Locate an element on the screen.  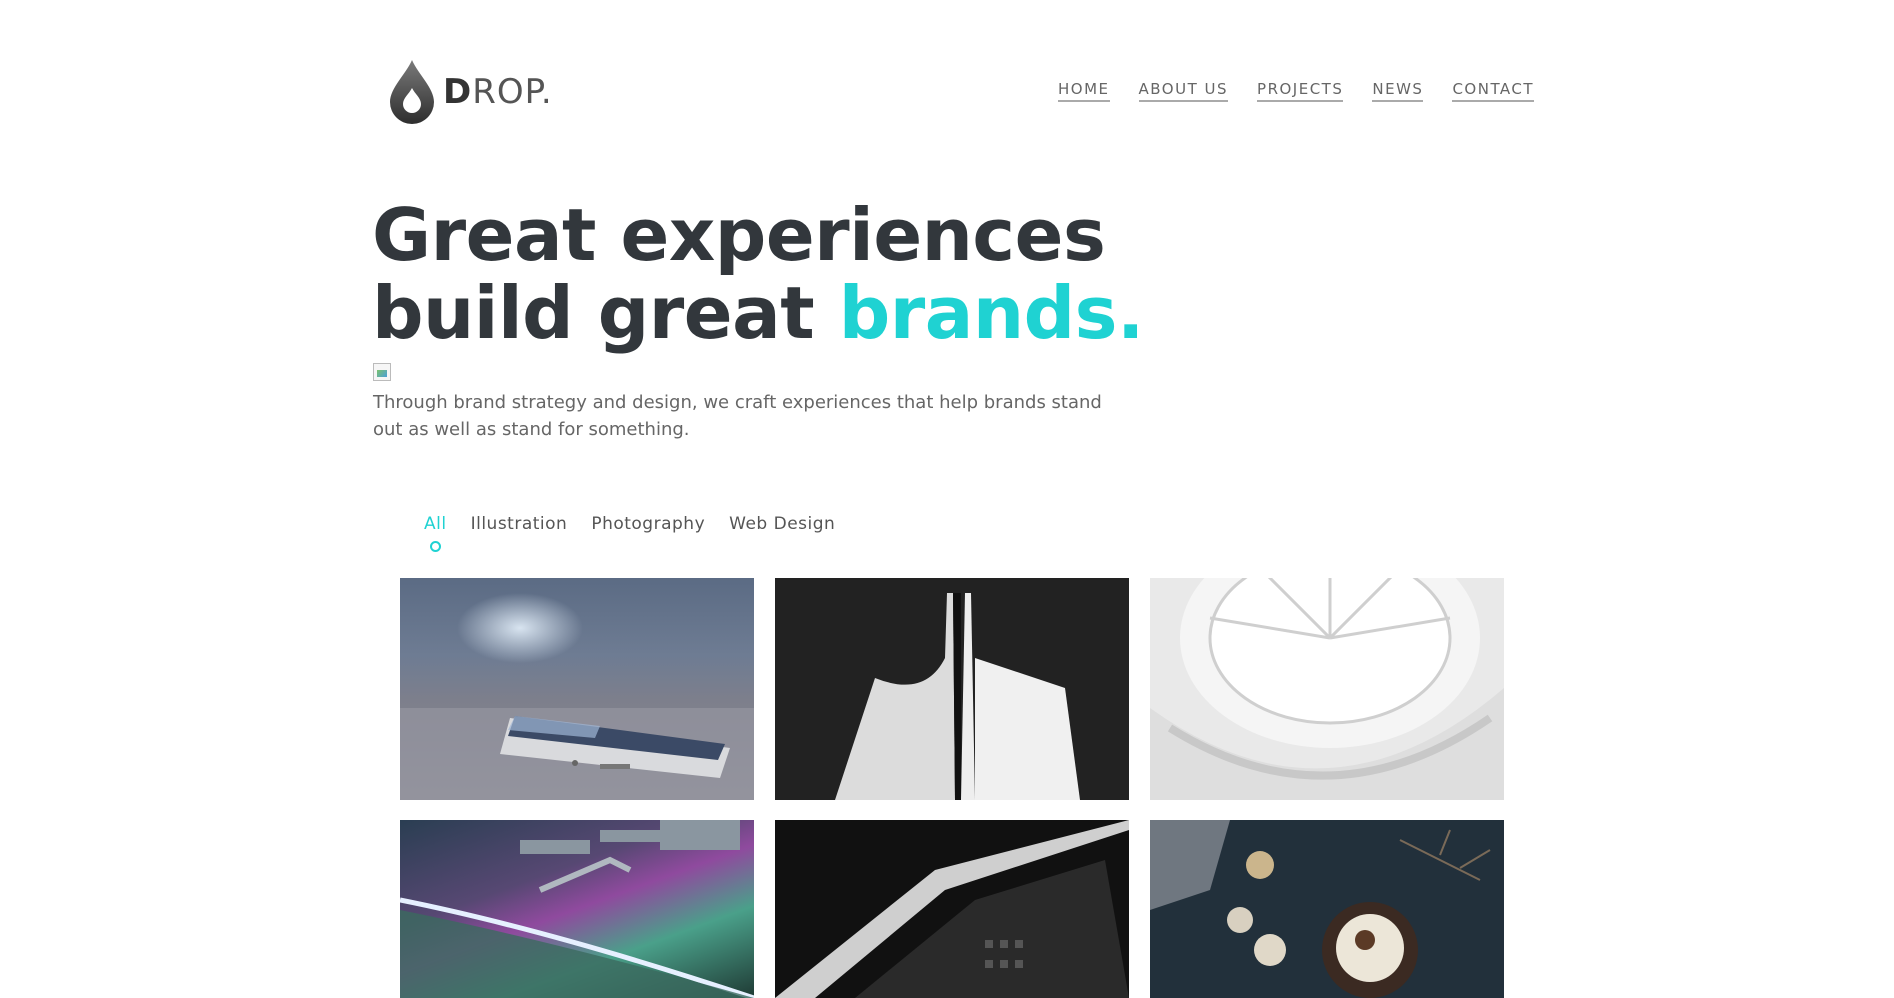
filter-illustration: Illustration is located at coordinates (519, 524).